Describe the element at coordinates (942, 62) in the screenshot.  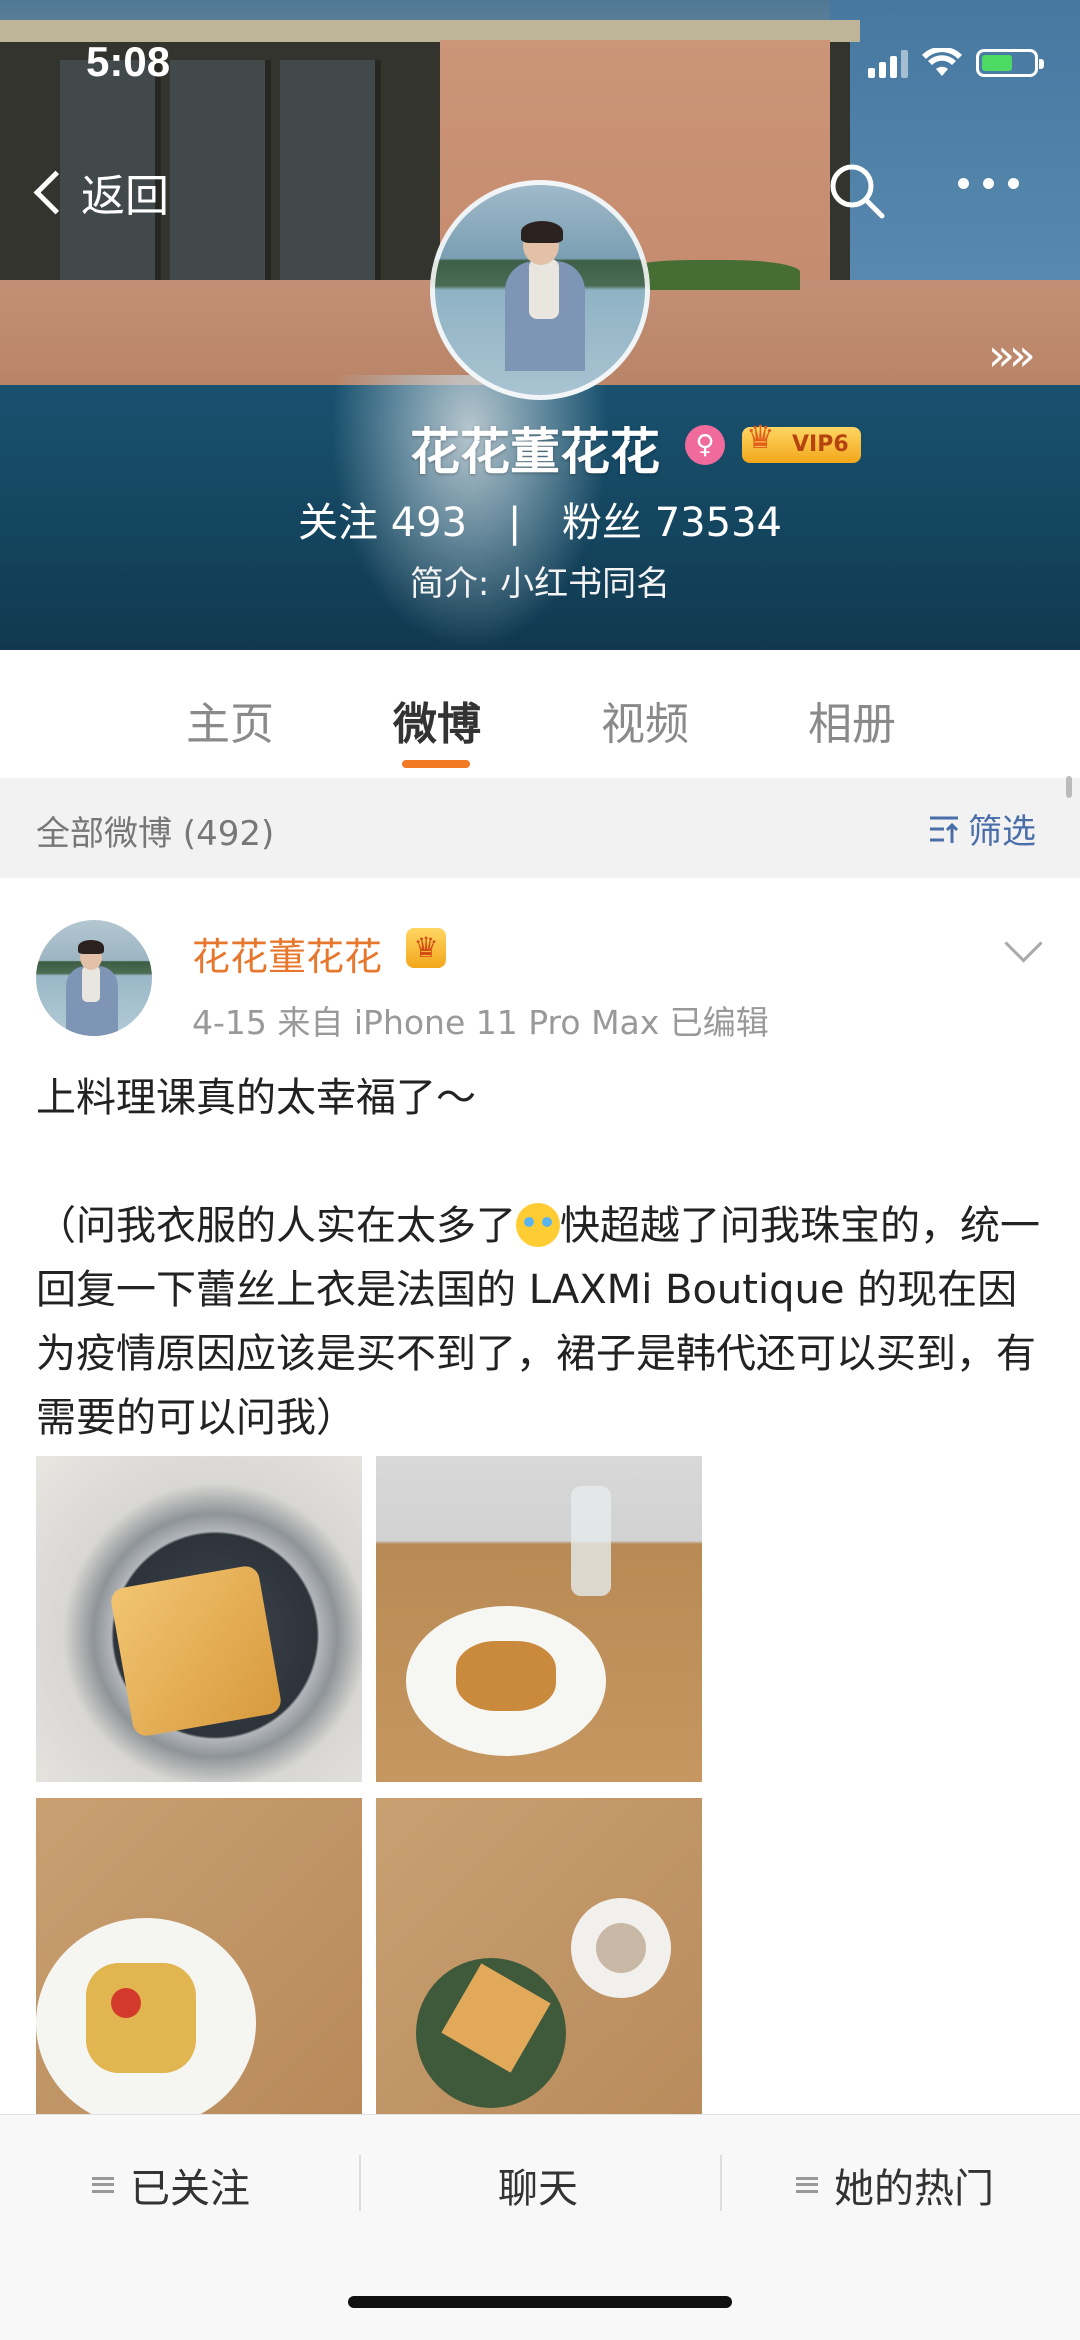
I see `wifi-icon` at that location.